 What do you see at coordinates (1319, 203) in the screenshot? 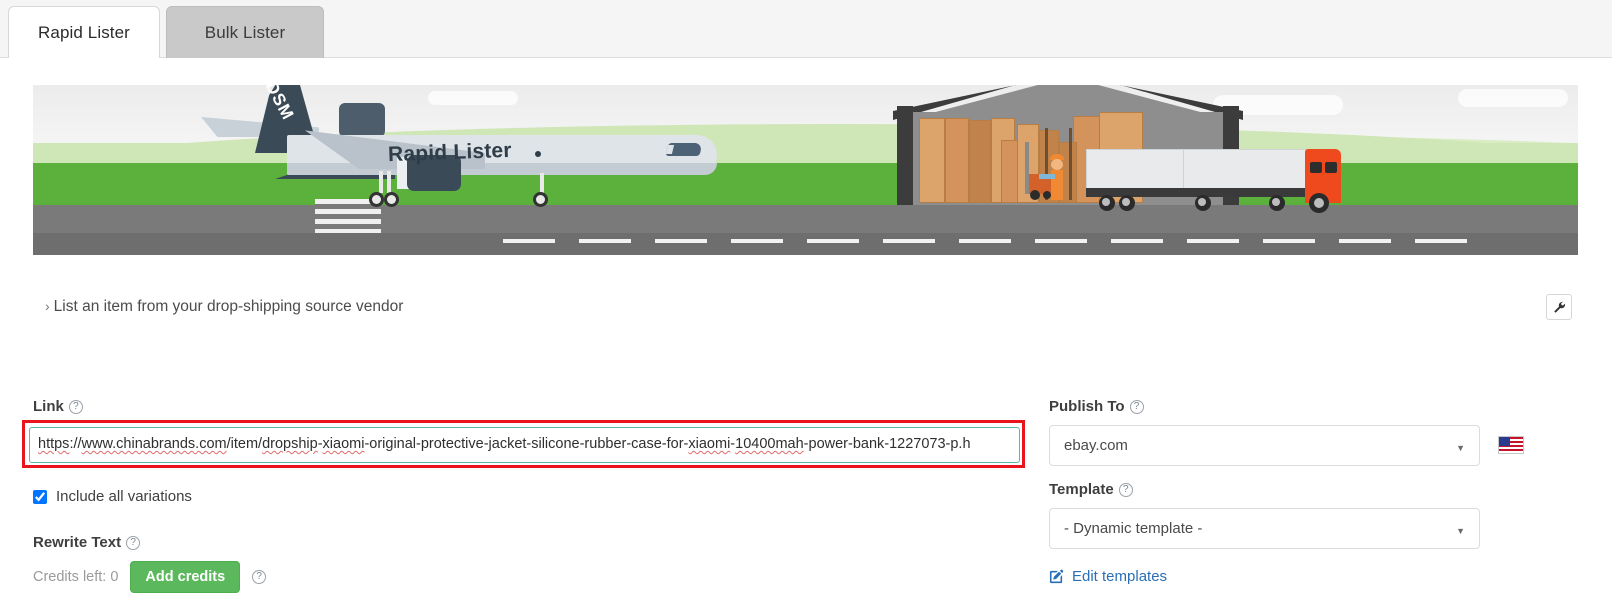
I see `truck-wheel` at bounding box center [1319, 203].